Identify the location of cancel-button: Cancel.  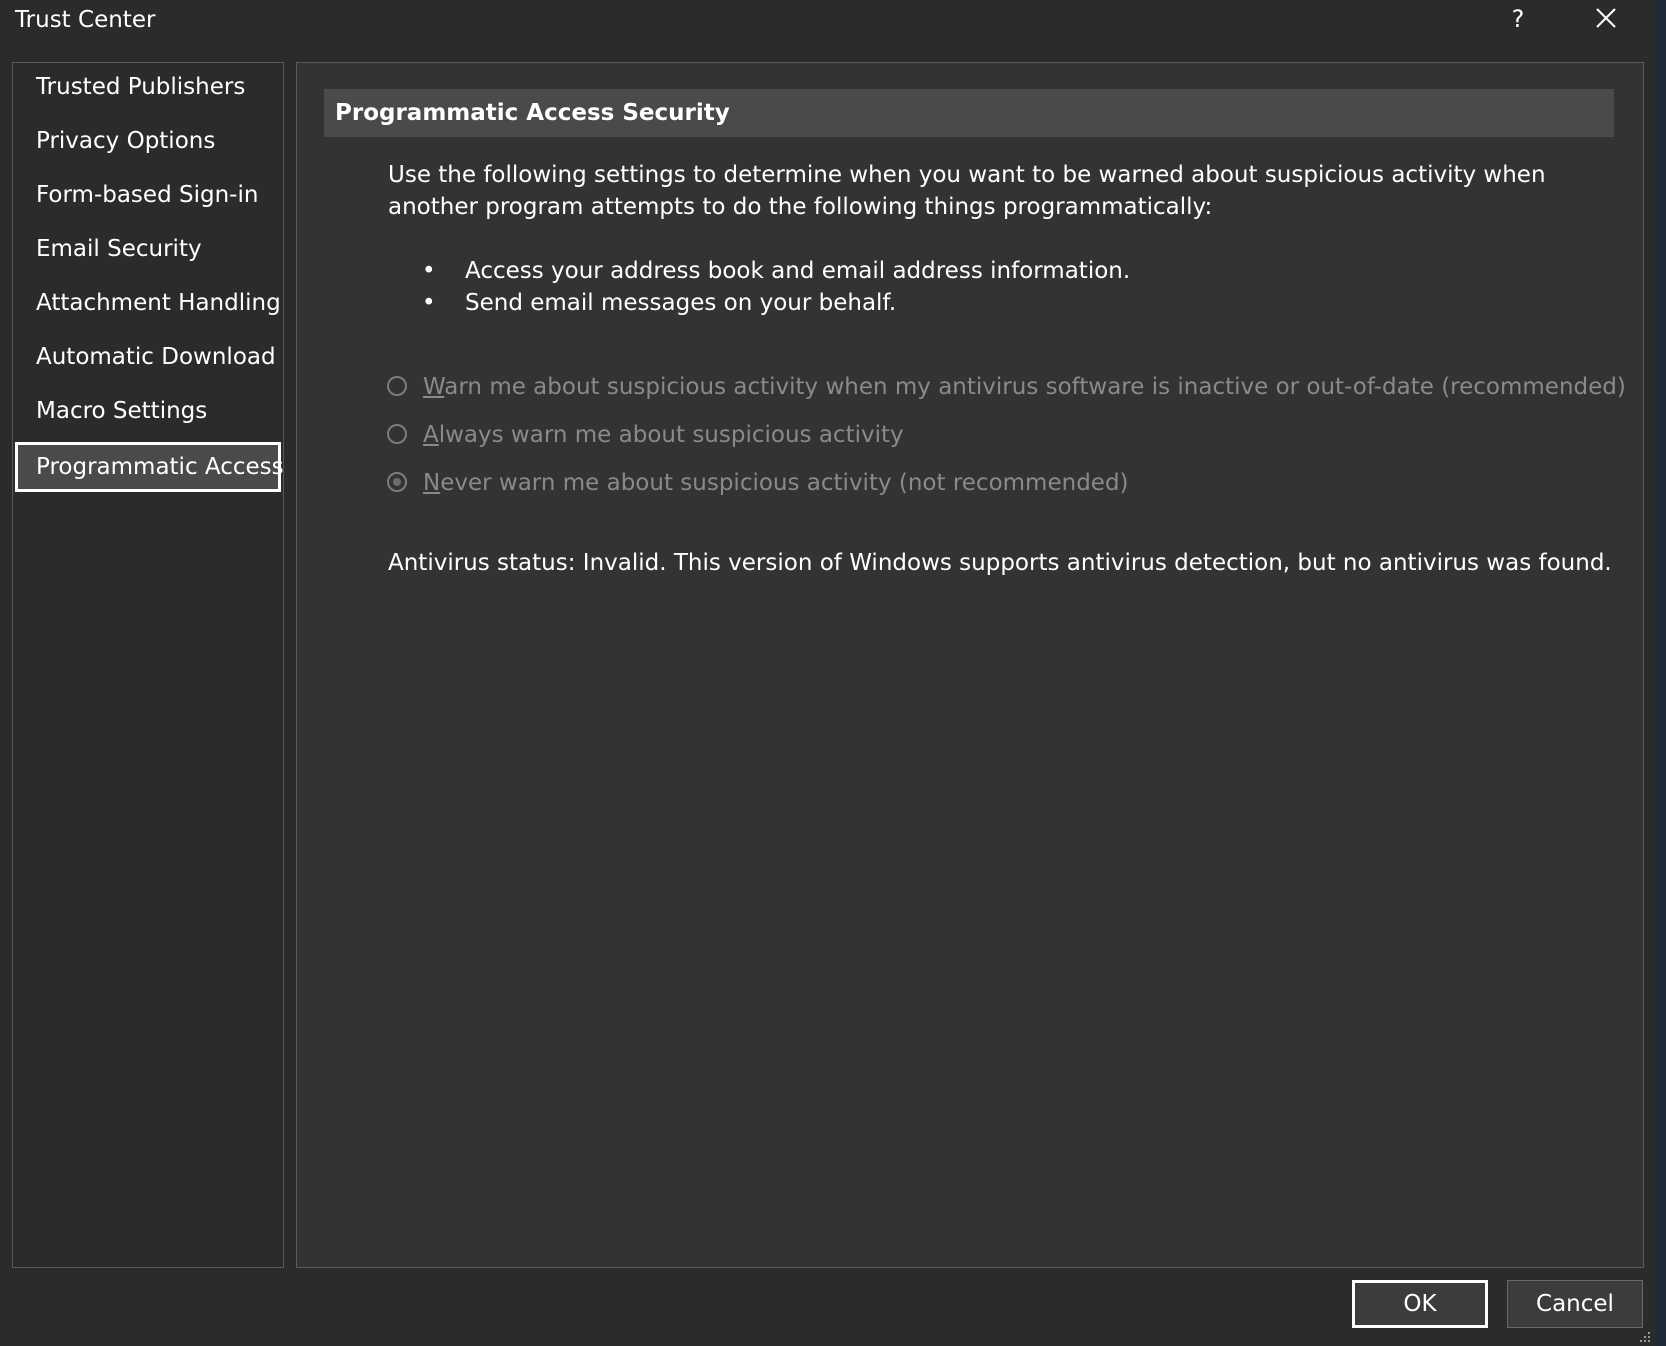
(1575, 1304).